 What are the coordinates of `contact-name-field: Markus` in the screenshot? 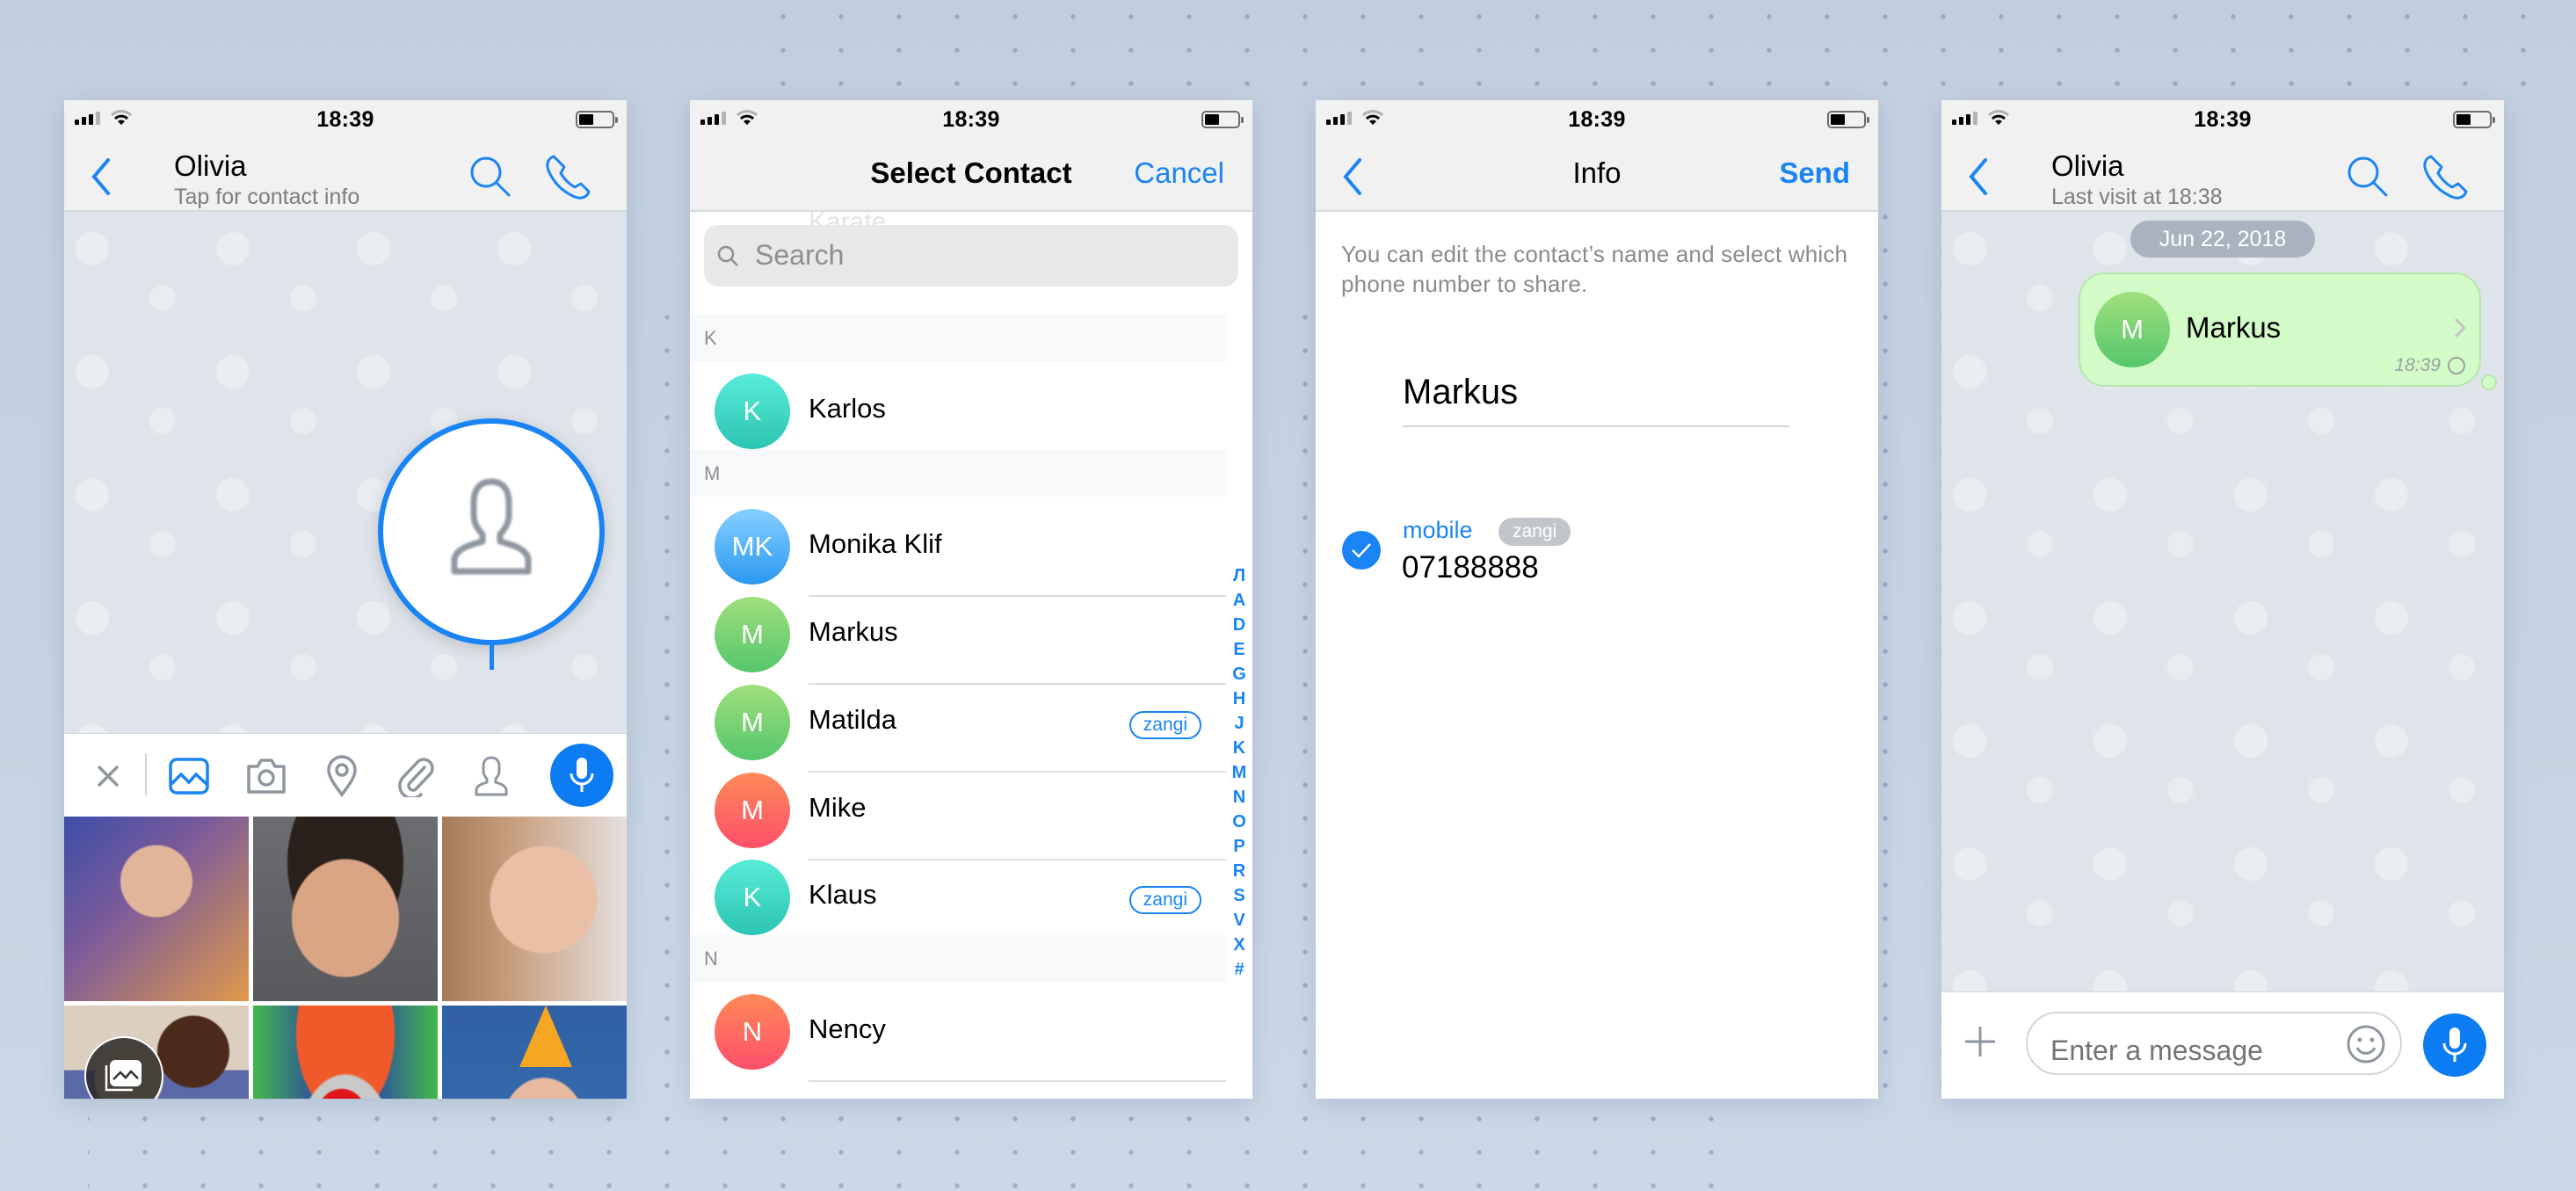 It's located at (1596, 400).